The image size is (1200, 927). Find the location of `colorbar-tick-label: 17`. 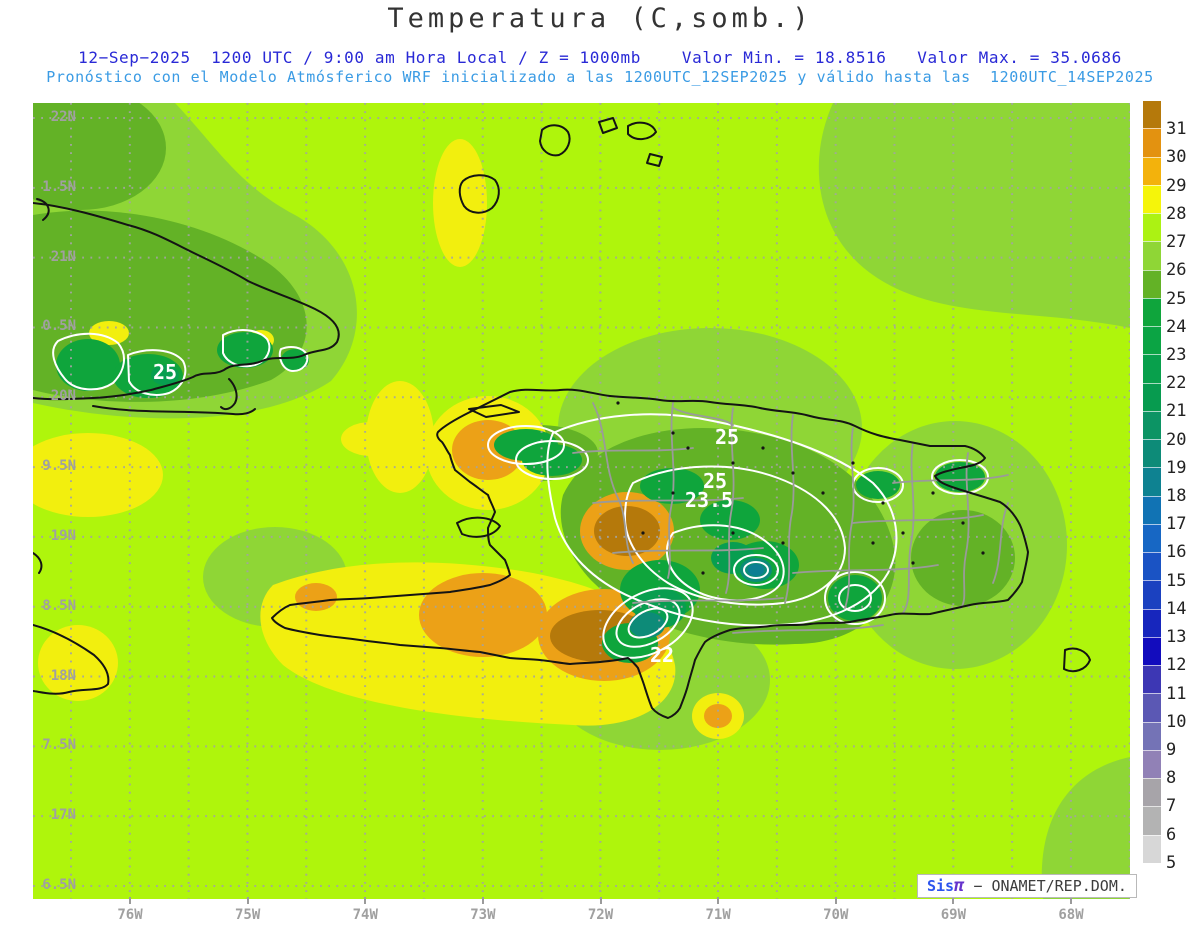

colorbar-tick-label: 17 is located at coordinates (1176, 524).